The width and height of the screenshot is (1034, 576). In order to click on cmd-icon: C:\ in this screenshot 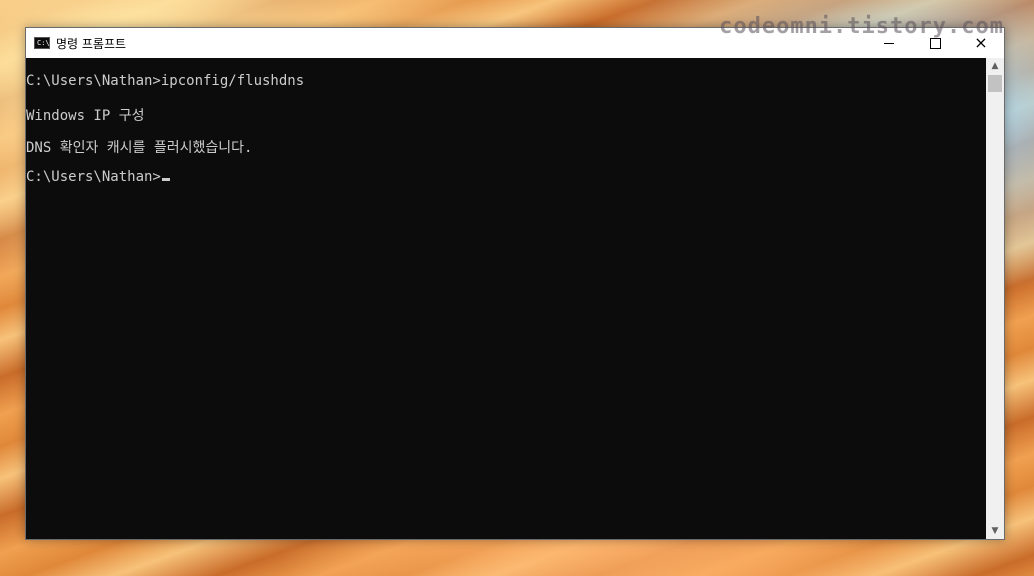, I will do `click(42, 43)`.